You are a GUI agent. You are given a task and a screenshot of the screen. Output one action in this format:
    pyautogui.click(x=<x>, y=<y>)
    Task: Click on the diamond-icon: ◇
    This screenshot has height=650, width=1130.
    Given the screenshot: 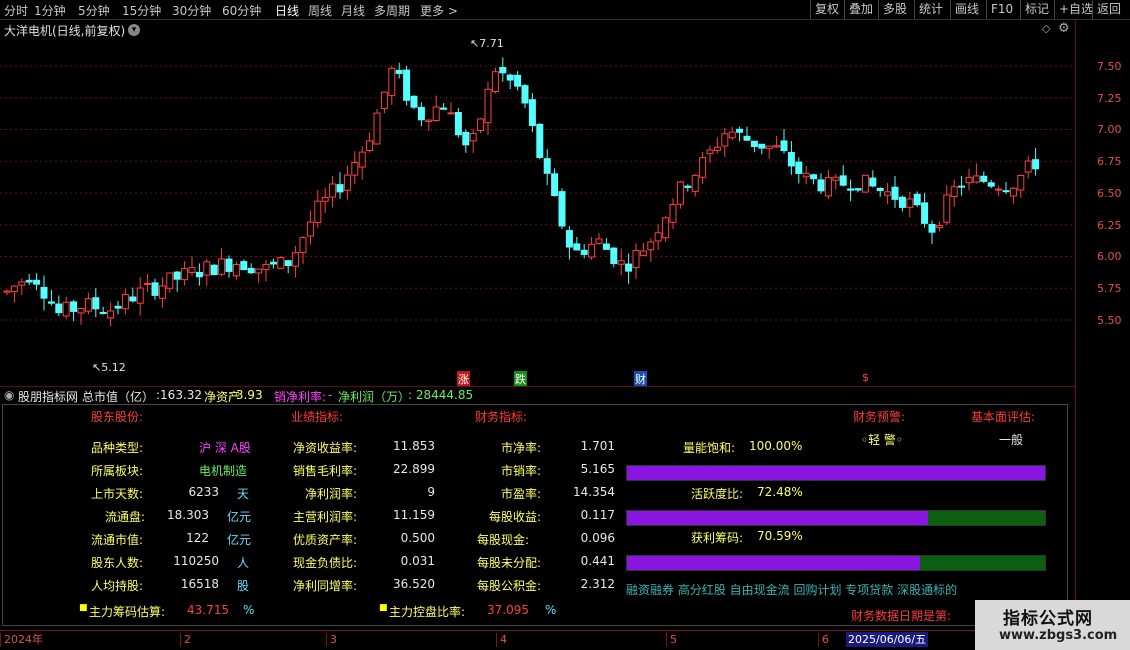 What is the action you would take?
    pyautogui.click(x=1046, y=28)
    